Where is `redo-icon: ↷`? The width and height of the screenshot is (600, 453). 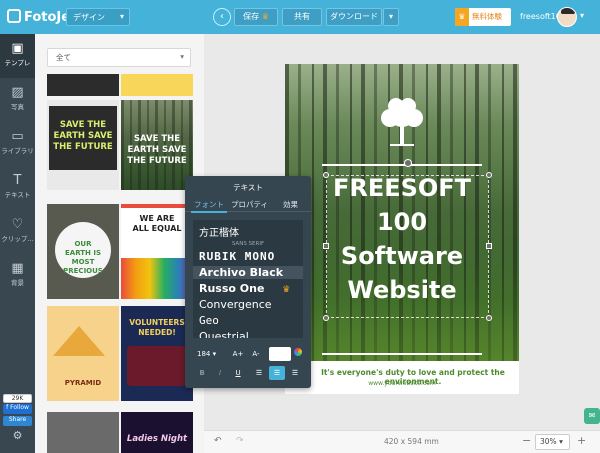
redo-icon: ↷ is located at coordinates (240, 441).